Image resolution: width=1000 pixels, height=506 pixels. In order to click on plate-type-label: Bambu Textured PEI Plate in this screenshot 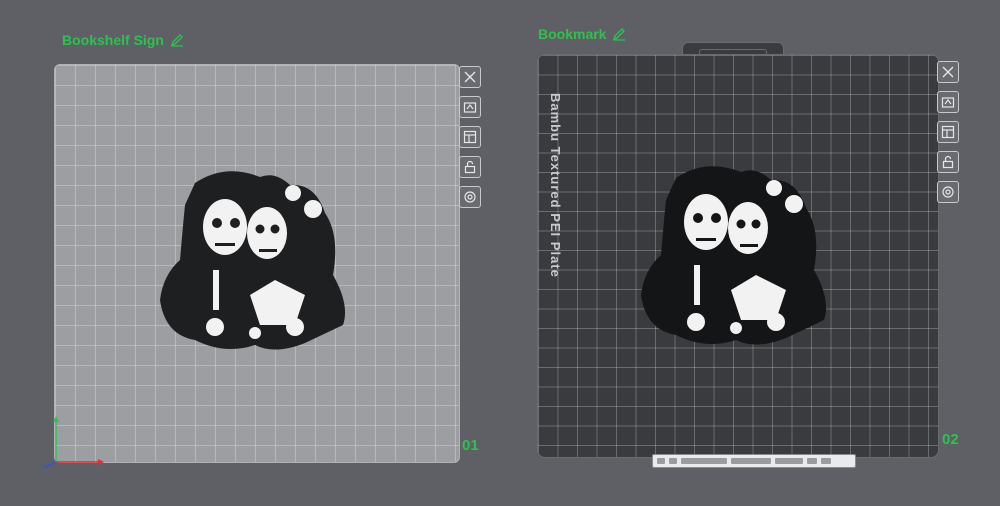, I will do `click(555, 185)`.